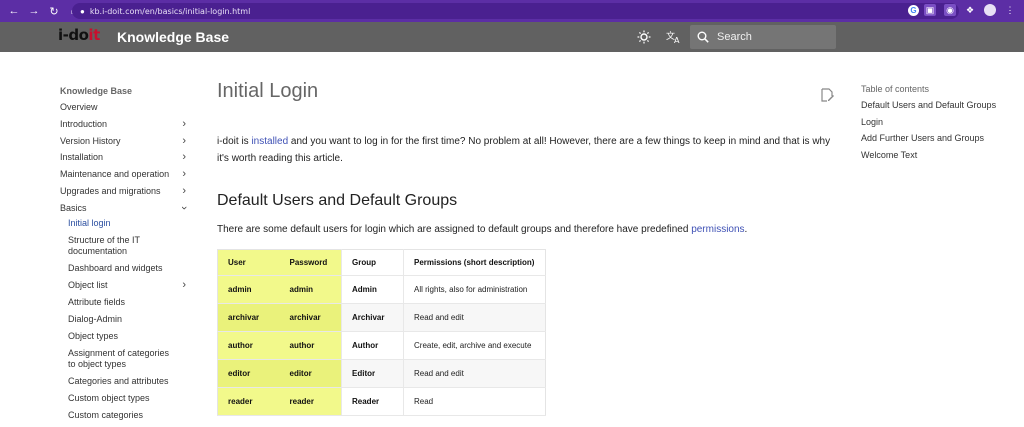 This screenshot has width=1024, height=427. I want to click on extensions-puzzle-icon: ❖, so click(970, 10).